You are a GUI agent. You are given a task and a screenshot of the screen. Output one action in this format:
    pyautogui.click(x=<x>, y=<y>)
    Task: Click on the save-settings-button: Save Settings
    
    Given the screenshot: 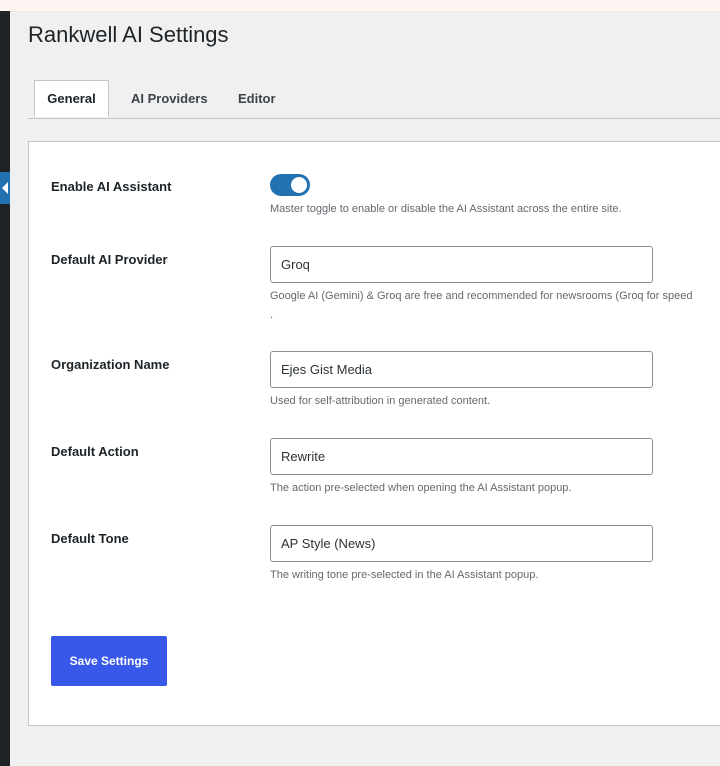 What is the action you would take?
    pyautogui.click(x=109, y=661)
    